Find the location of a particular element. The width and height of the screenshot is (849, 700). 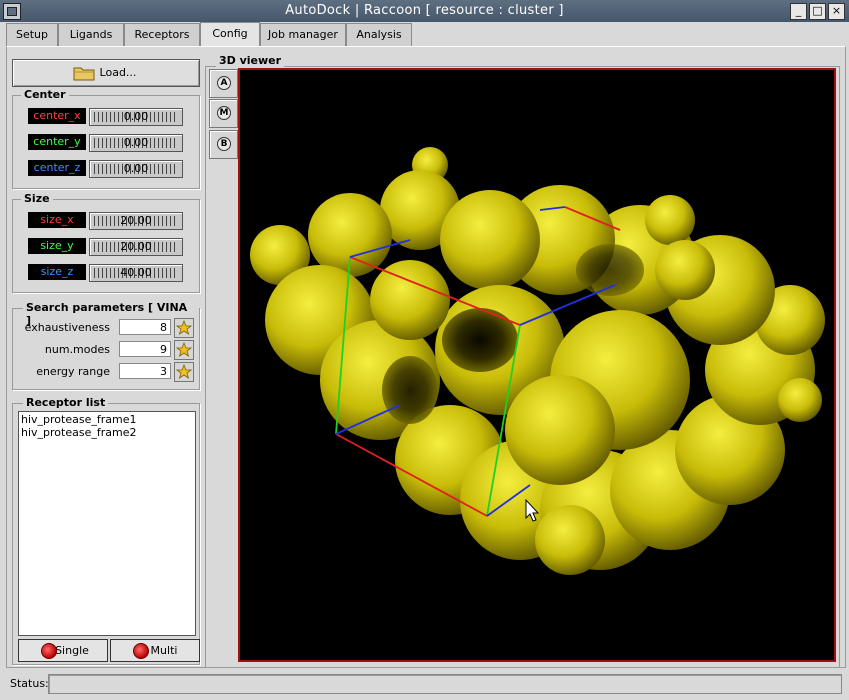

num-modes-default-button is located at coordinates (184, 350).